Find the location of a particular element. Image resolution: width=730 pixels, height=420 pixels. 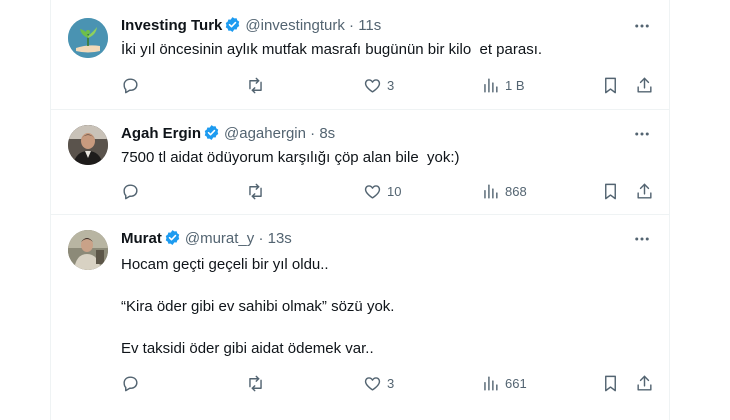

timestamp: 13s is located at coordinates (280, 238).